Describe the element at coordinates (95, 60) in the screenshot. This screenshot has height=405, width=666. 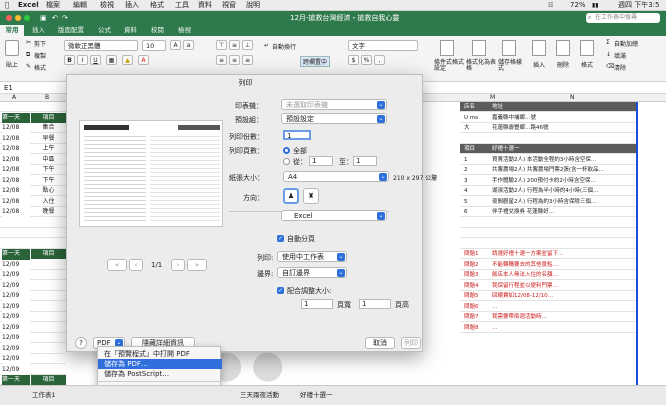
I see `underline-button: U` at that location.